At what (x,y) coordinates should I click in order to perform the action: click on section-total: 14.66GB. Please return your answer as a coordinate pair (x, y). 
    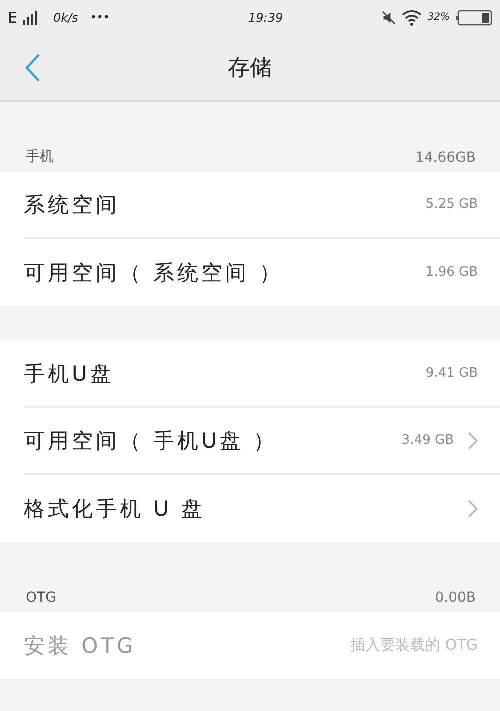
    Looking at the image, I should click on (445, 158).